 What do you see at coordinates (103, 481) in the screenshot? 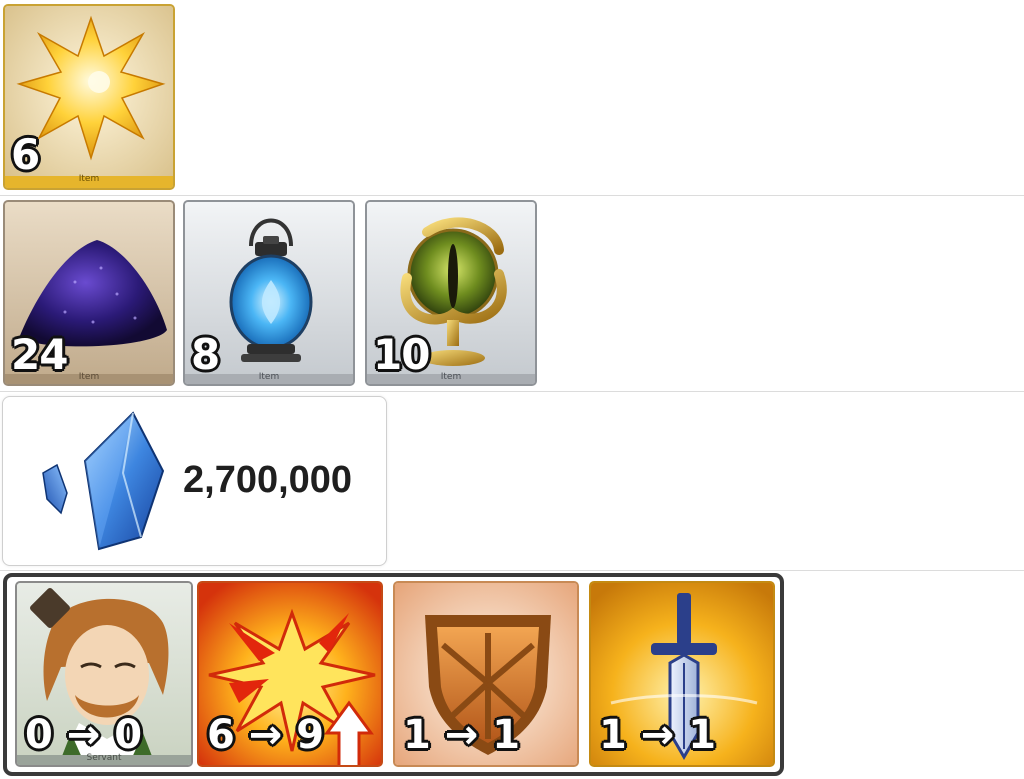
I see `blue-crystal-icon` at bounding box center [103, 481].